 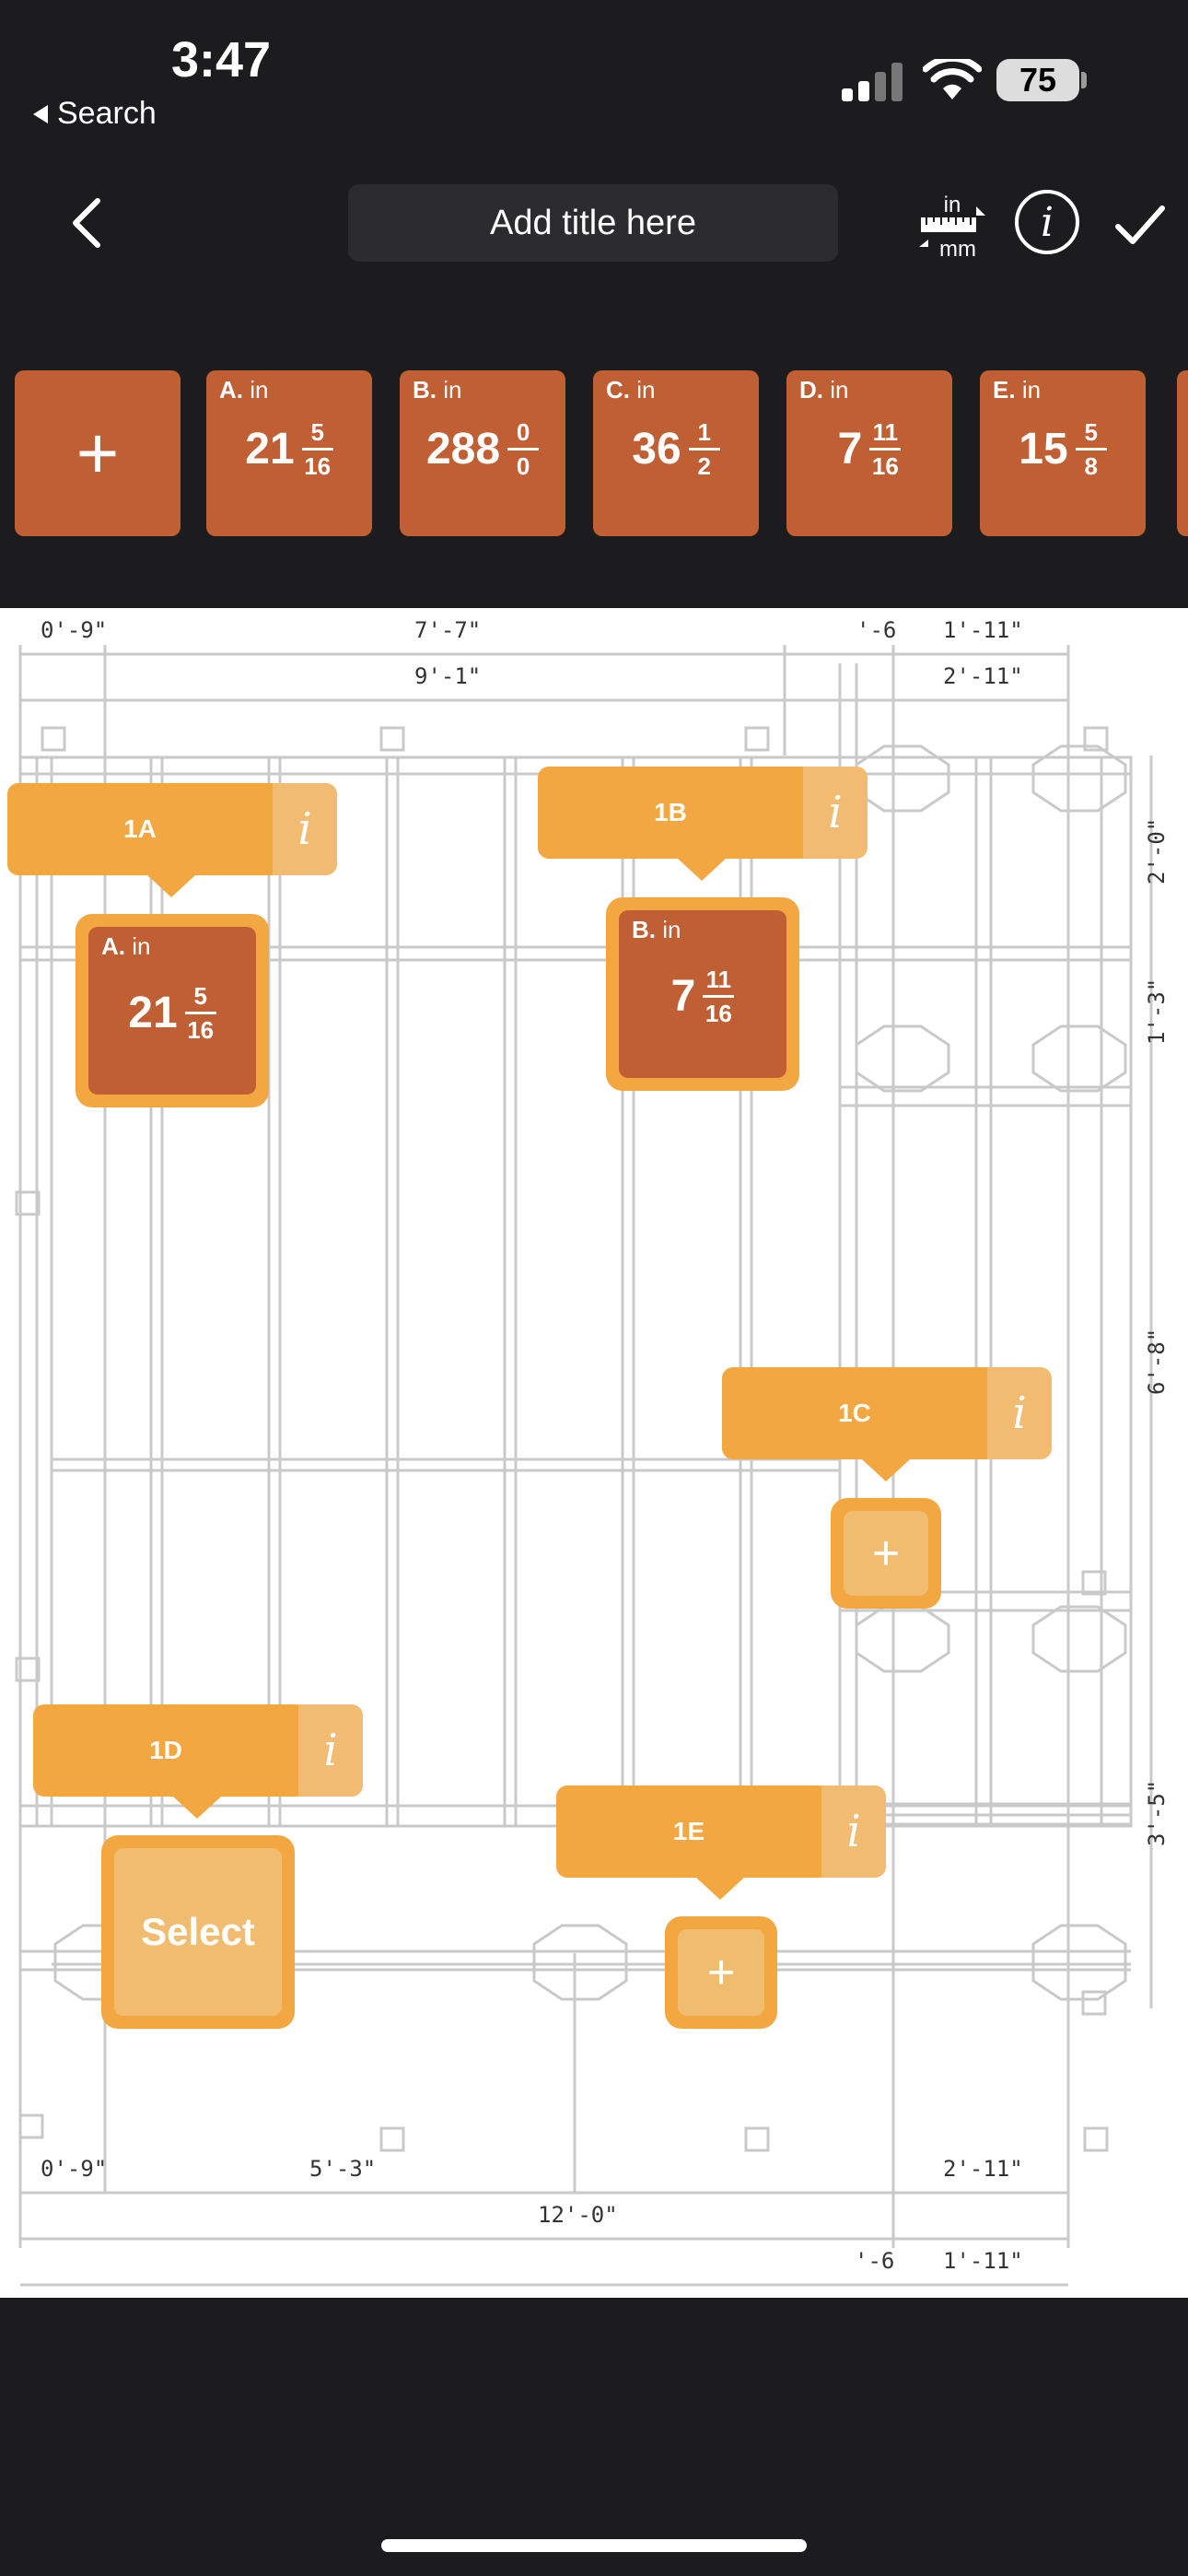 I want to click on slot-1e: +, so click(x=721, y=1972).